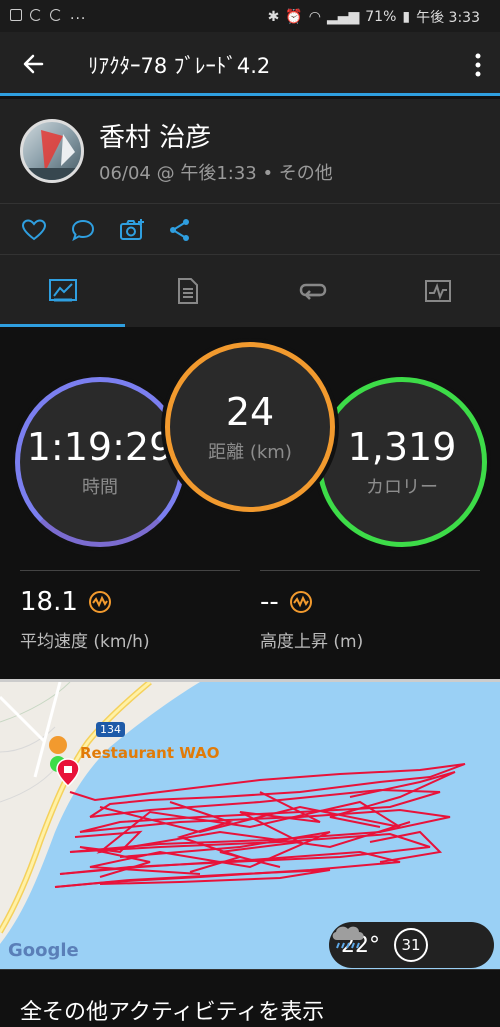 The width and height of the screenshot is (500, 1027). I want to click on distance-stat: 24 距離 (km), so click(250, 427).